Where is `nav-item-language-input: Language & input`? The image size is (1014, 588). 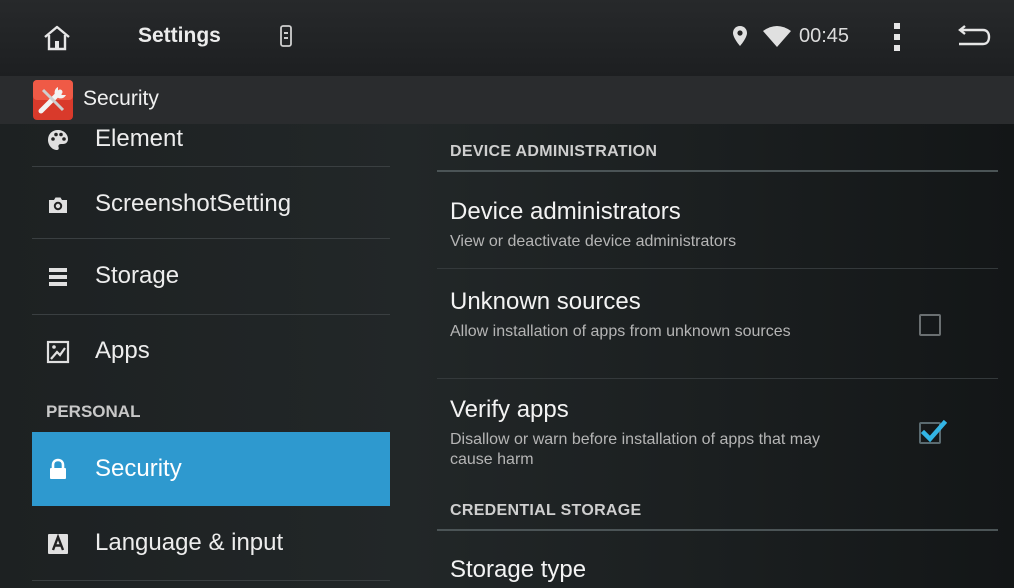 nav-item-language-input: Language & input is located at coordinates (211, 544).